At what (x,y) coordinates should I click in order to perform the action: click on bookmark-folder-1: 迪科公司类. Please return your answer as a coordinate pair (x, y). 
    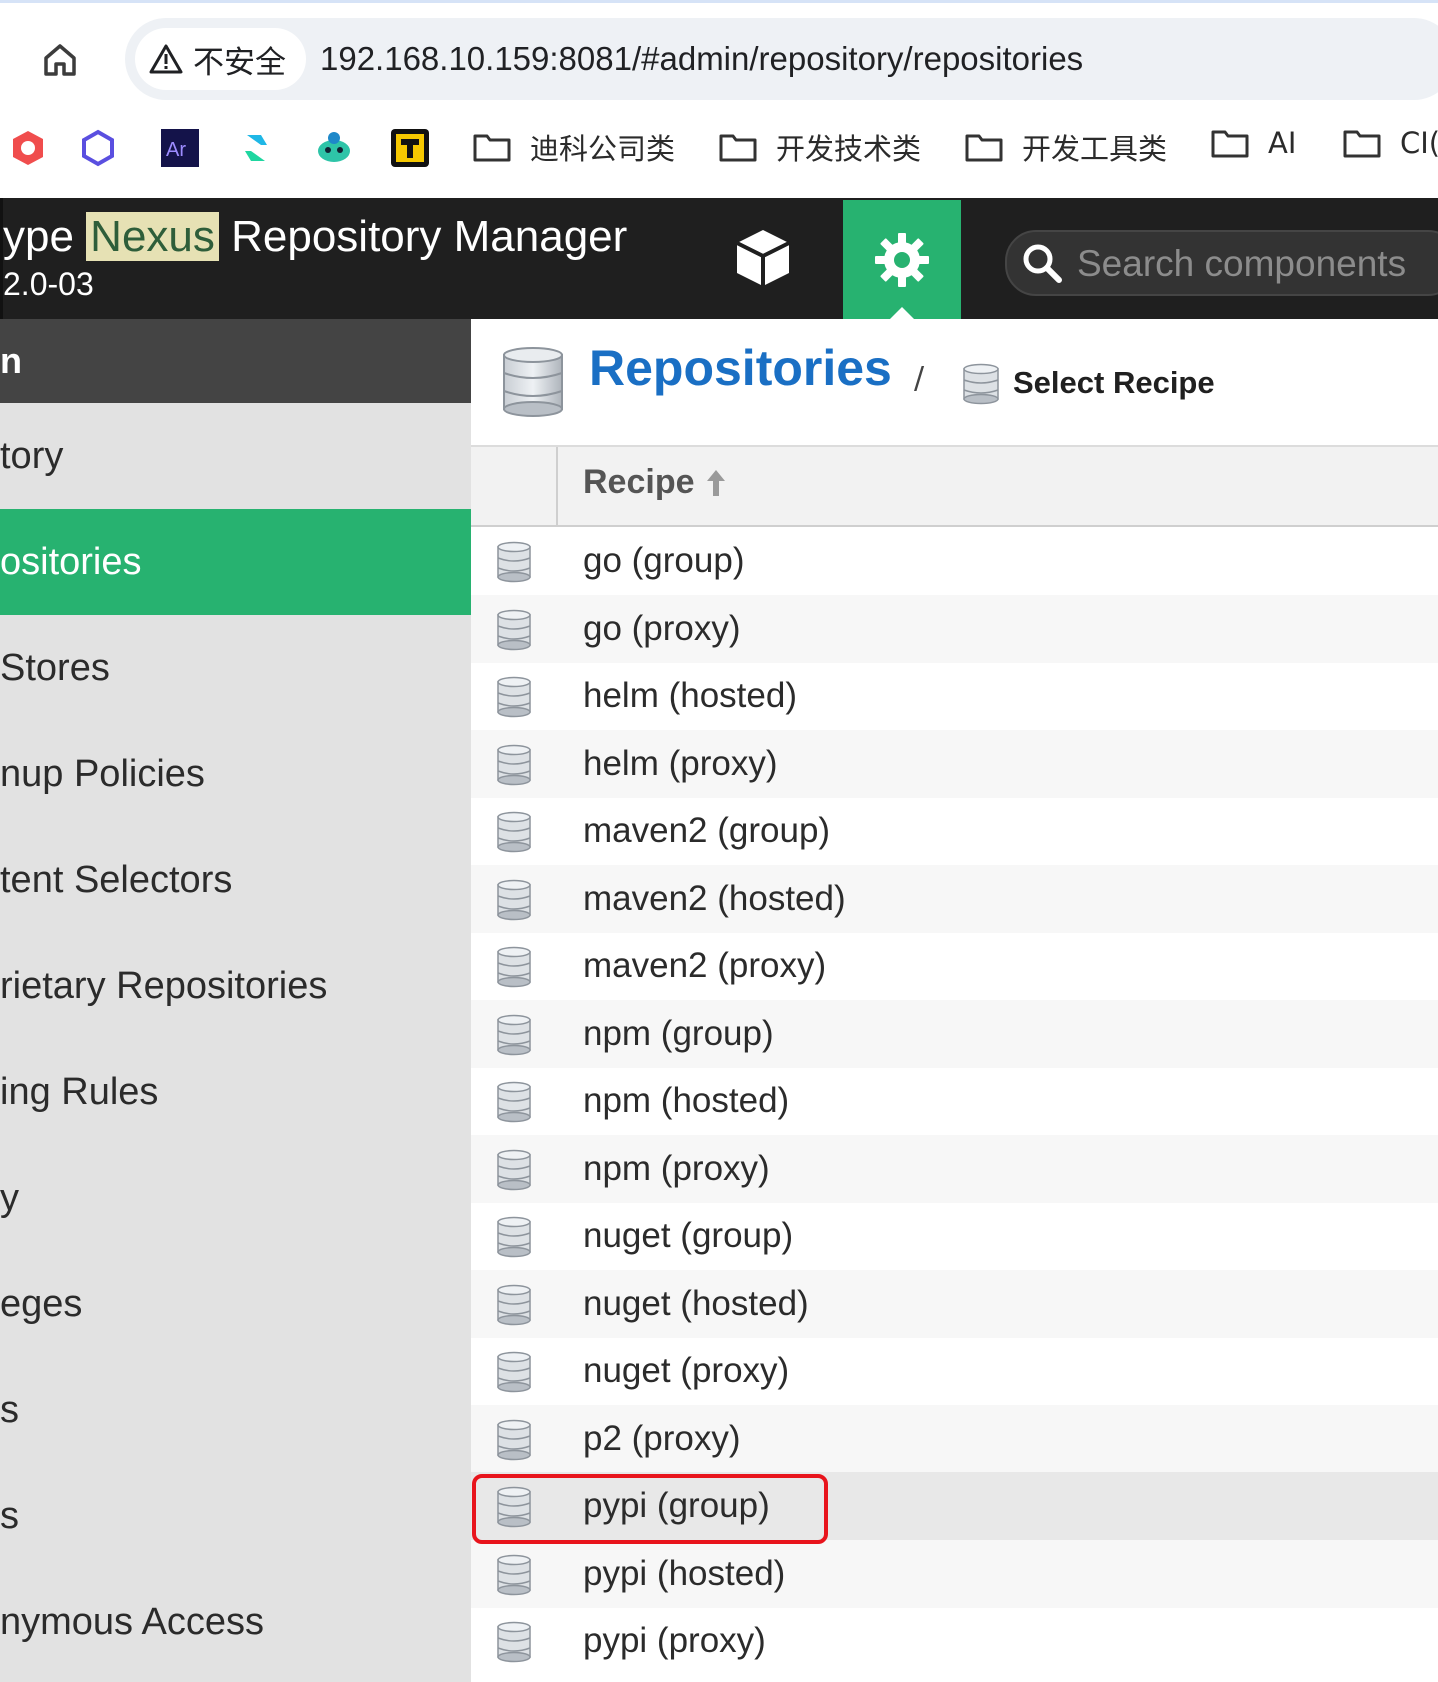
    Looking at the image, I should click on (573, 147).